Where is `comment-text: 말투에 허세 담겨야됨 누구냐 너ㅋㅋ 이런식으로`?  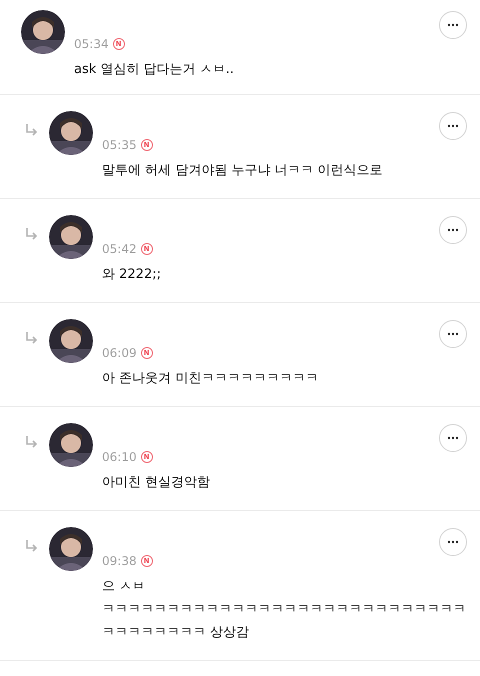 comment-text: 말투에 허세 담겨야됨 누구냐 너ㅋㅋ 이런식으로 is located at coordinates (243, 171).